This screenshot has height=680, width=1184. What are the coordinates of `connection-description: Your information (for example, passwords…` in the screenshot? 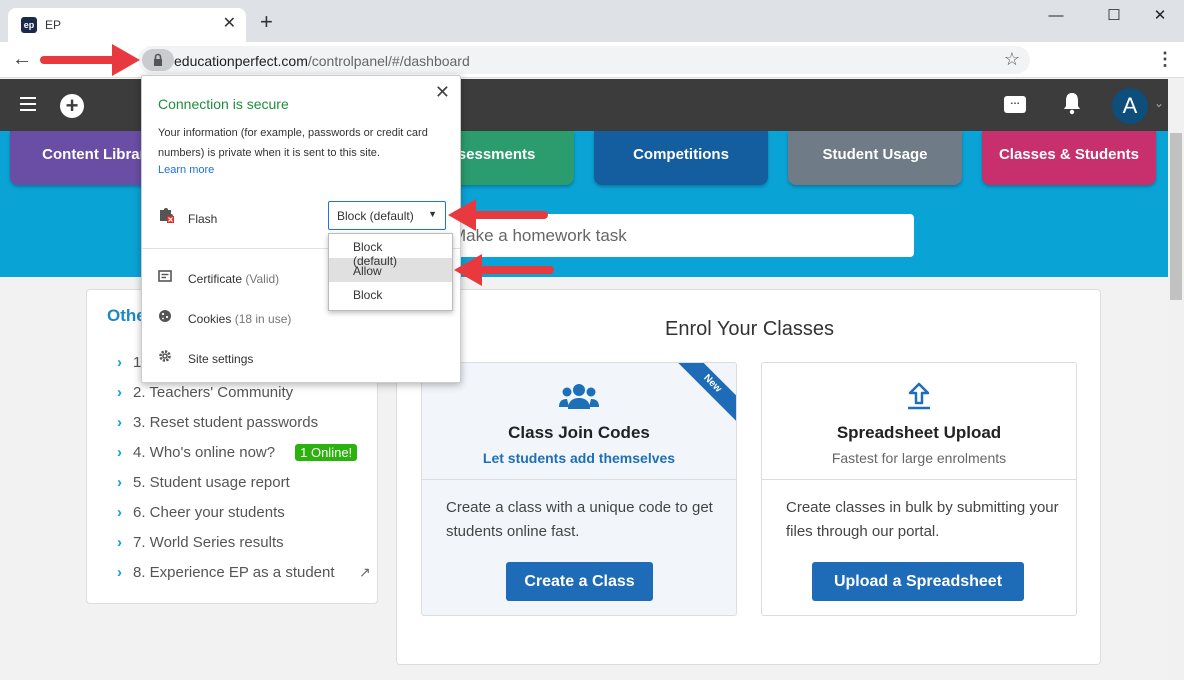 It's located at (293, 143).